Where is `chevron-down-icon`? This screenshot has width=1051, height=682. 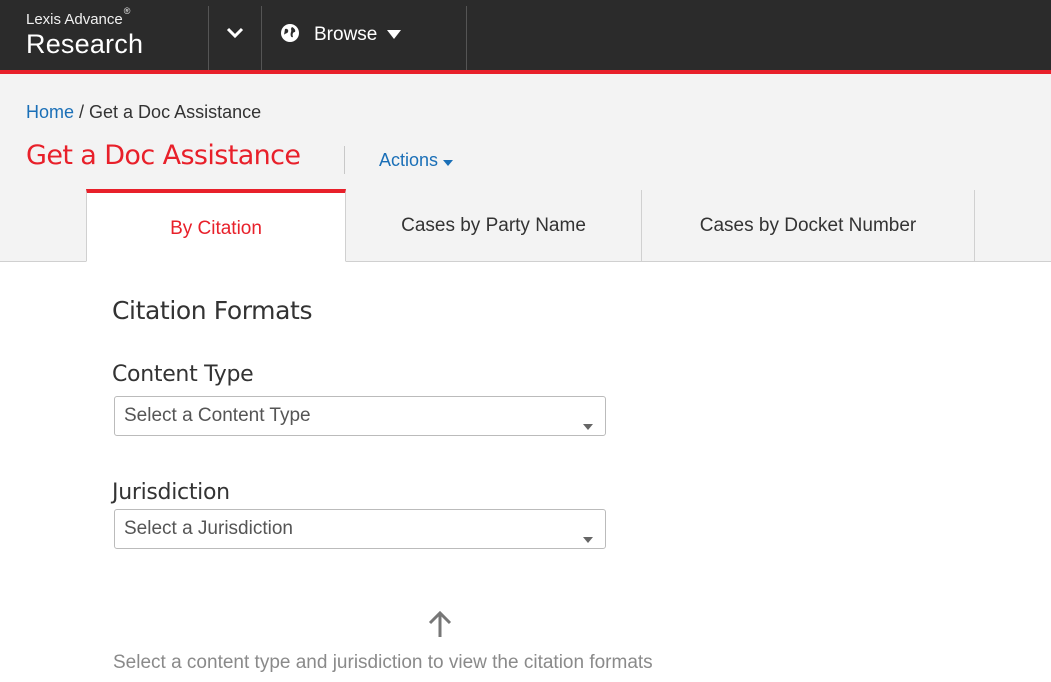
chevron-down-icon is located at coordinates (235, 35).